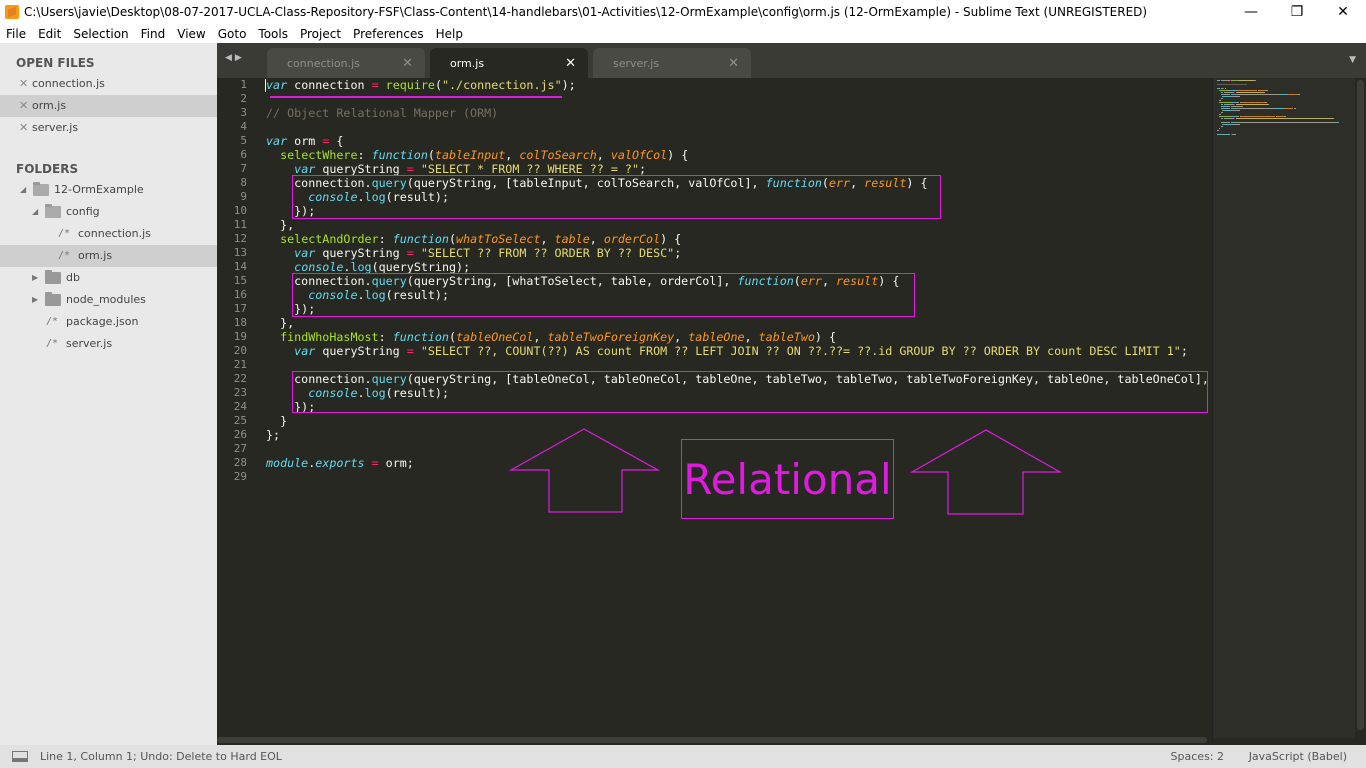  I want to click on open-file-item: ✕ server.js, so click(108, 128).